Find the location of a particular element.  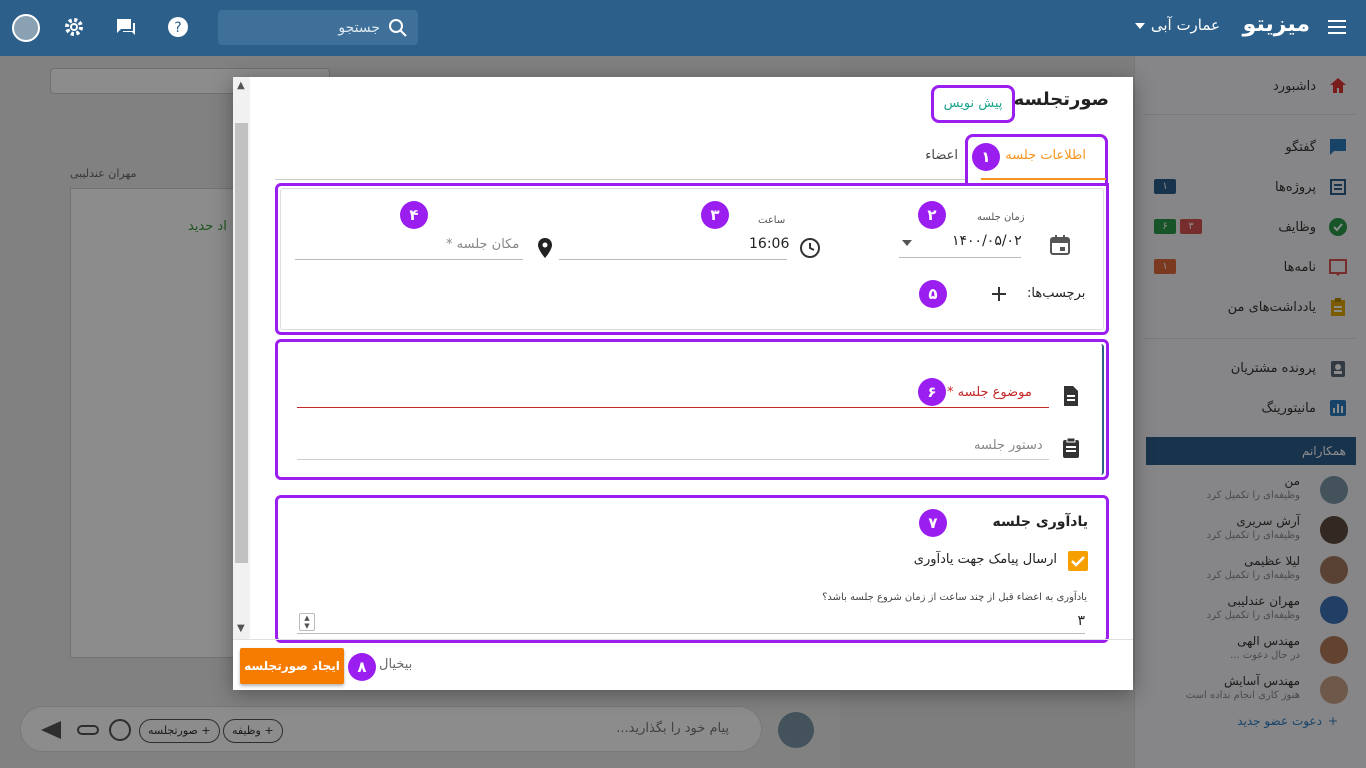

create-minutes-button: ایجاد صورتجلسه is located at coordinates (292, 666).